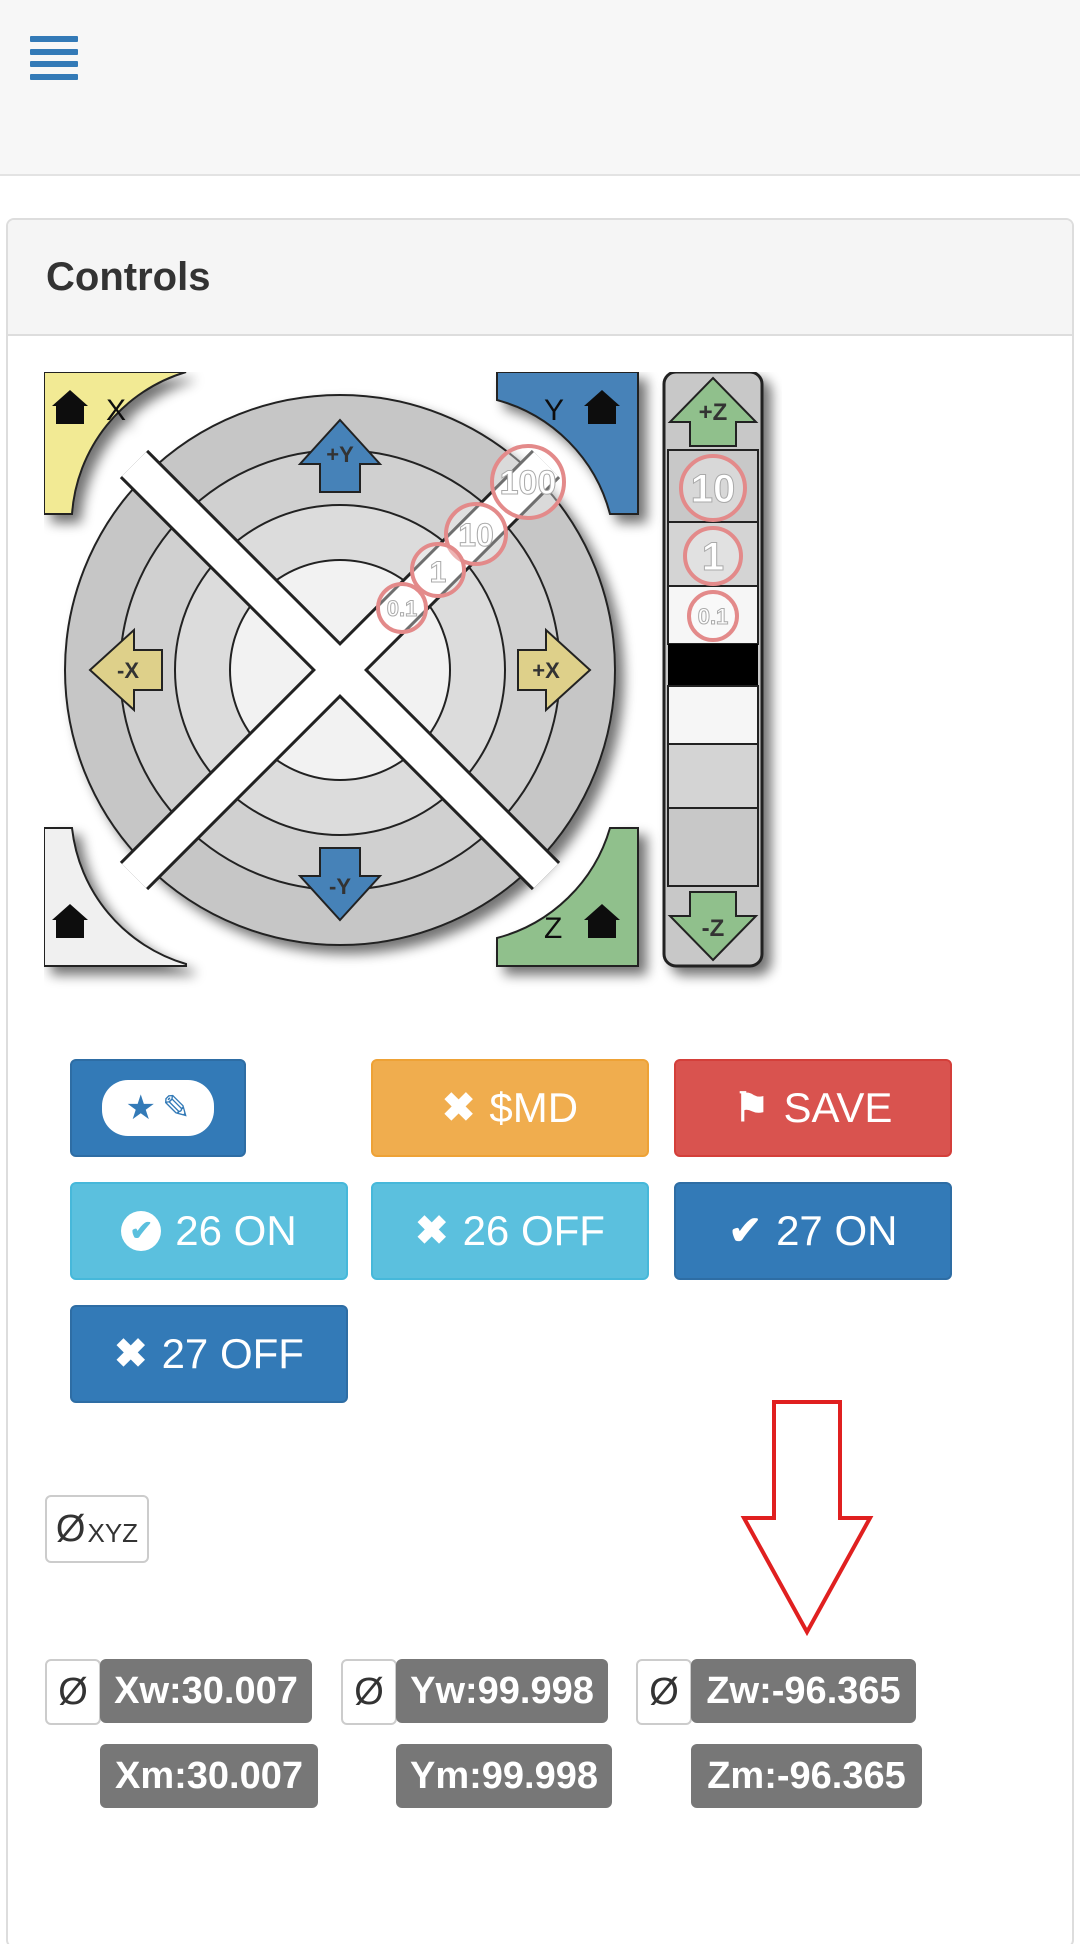 The image size is (1080, 1944). I want to click on md-button: ✖ $MD, so click(510, 1108).